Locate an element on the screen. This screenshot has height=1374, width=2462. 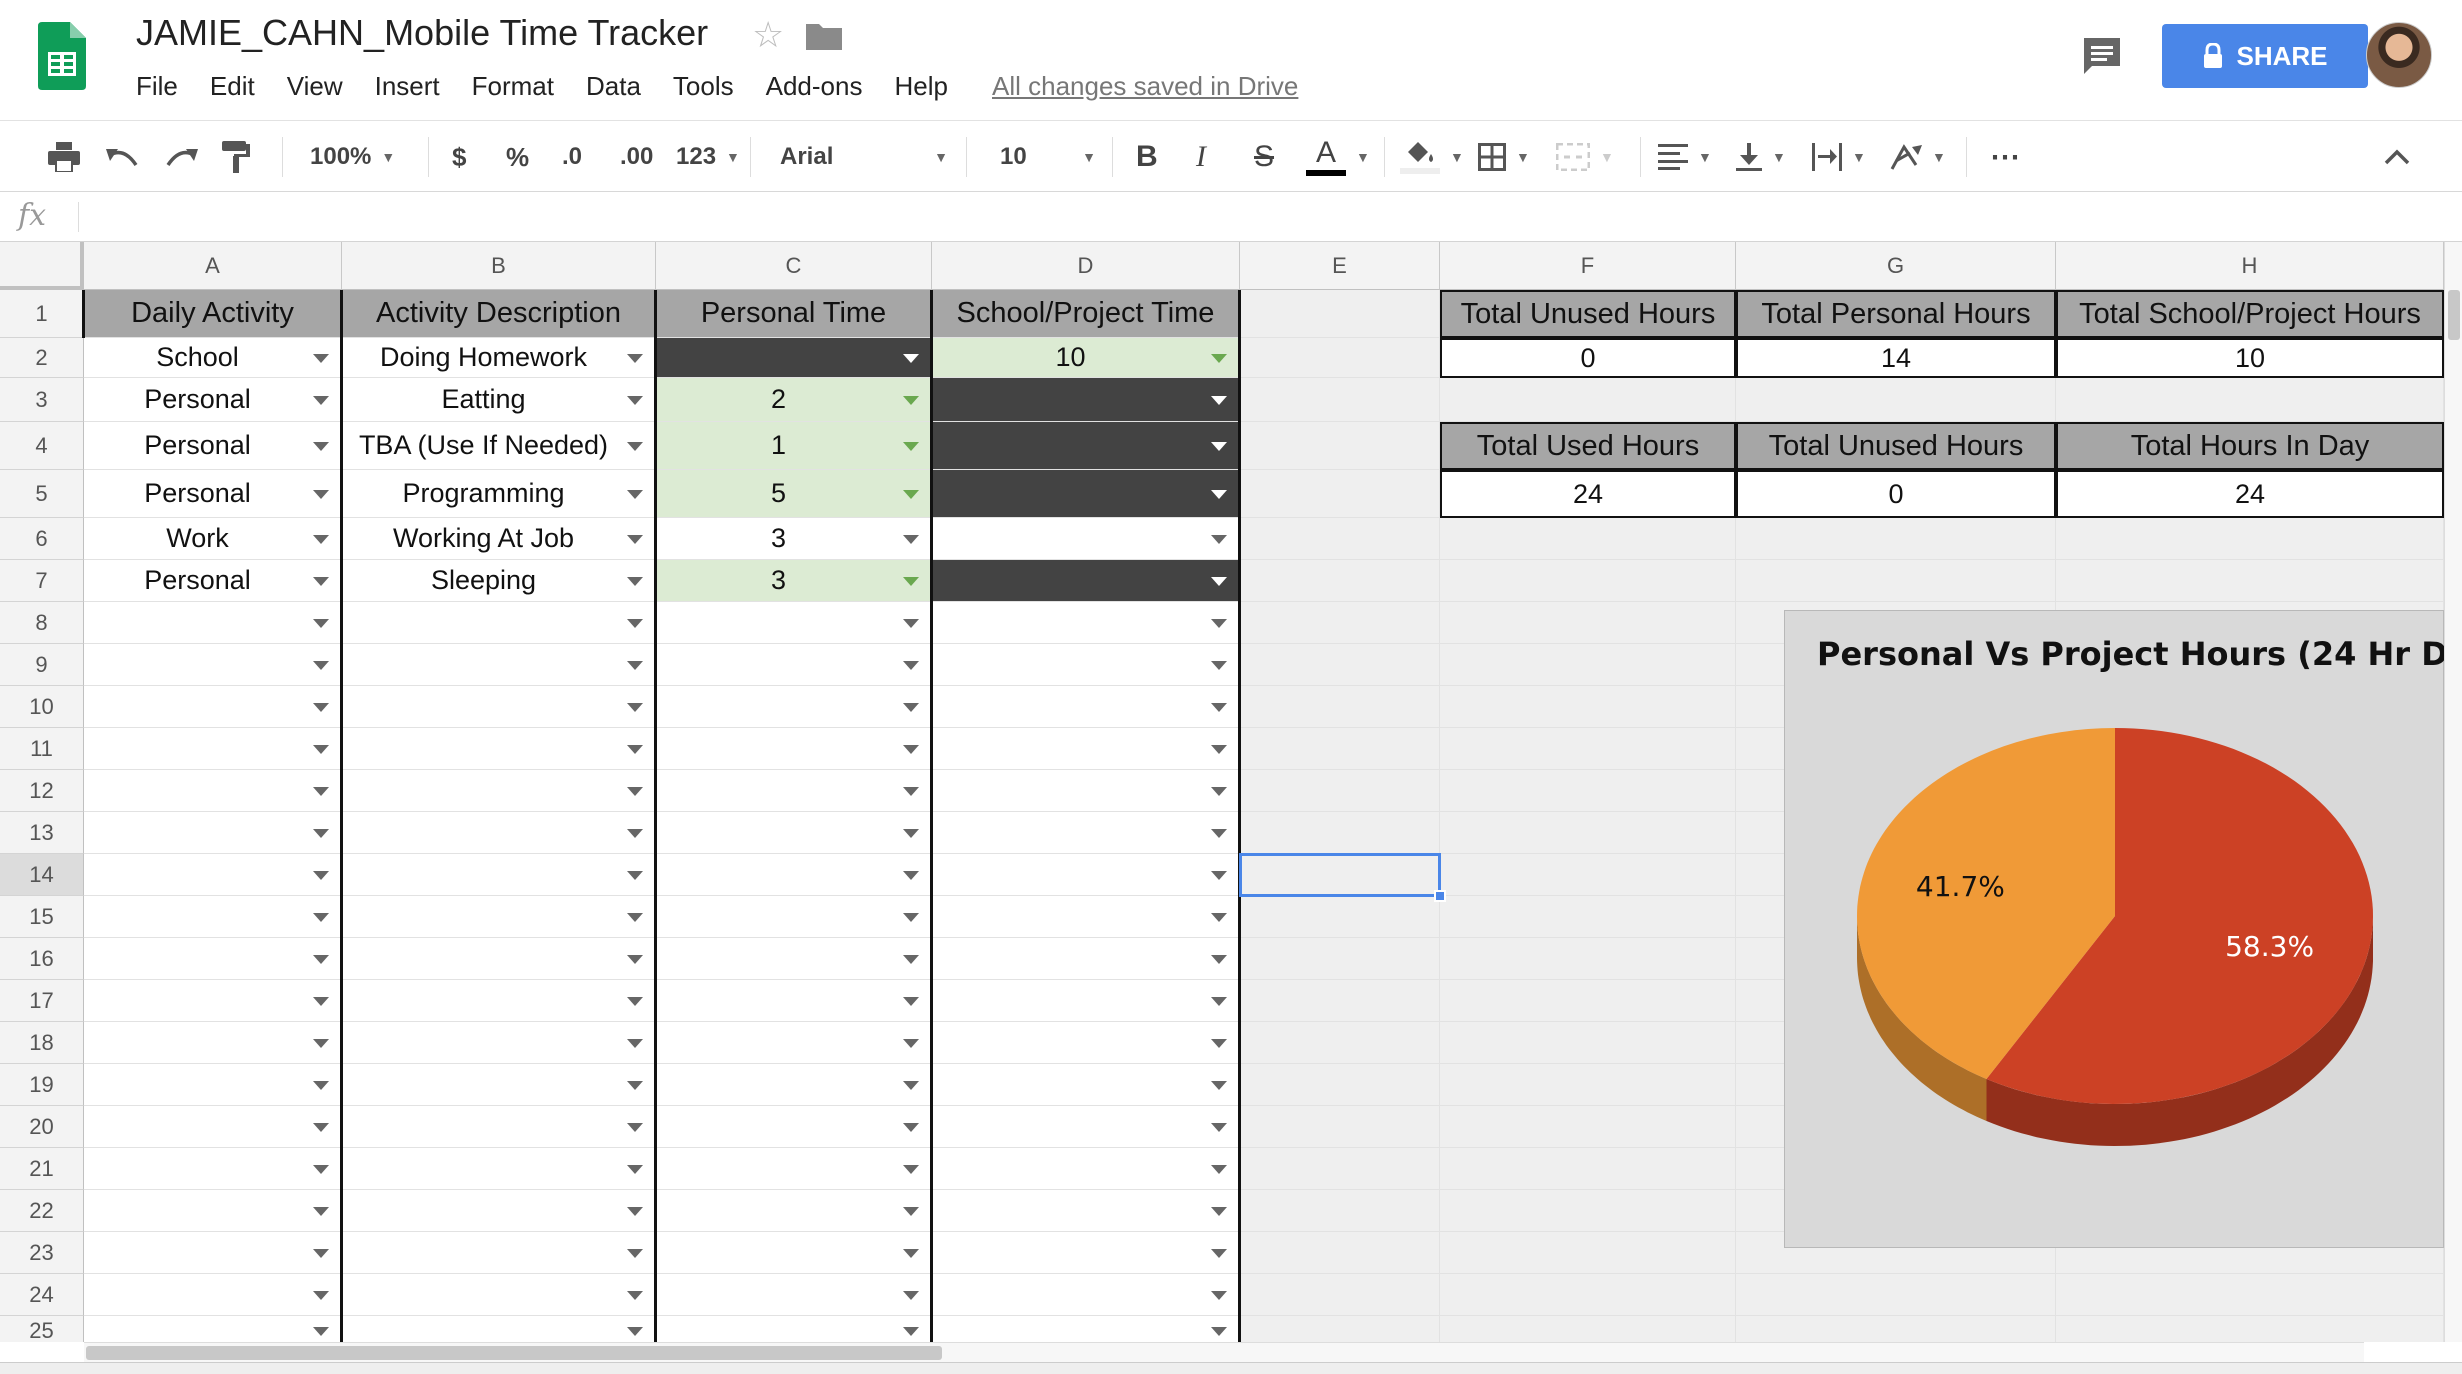
summary-header-cell: Total Used Hours is located at coordinates (1588, 446).